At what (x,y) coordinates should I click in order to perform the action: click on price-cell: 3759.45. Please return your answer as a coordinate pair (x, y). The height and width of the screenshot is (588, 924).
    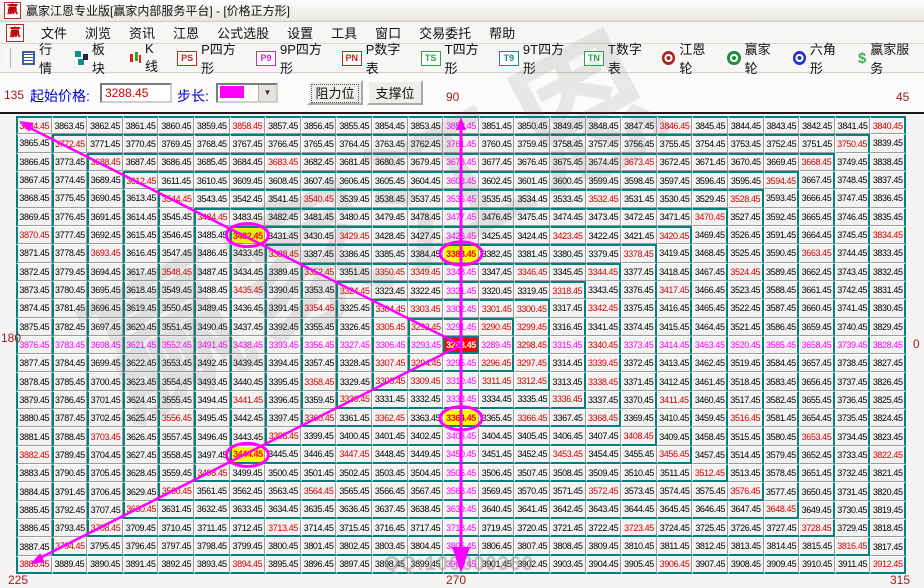
    Looking at the image, I should click on (532, 143).